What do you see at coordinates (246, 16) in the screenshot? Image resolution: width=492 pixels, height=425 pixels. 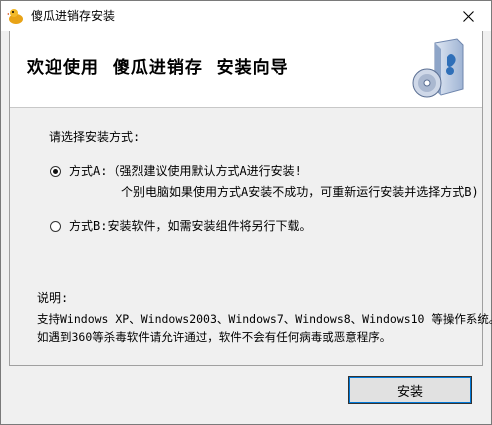 I see `title-bar: 傻瓜进销存安装` at bounding box center [246, 16].